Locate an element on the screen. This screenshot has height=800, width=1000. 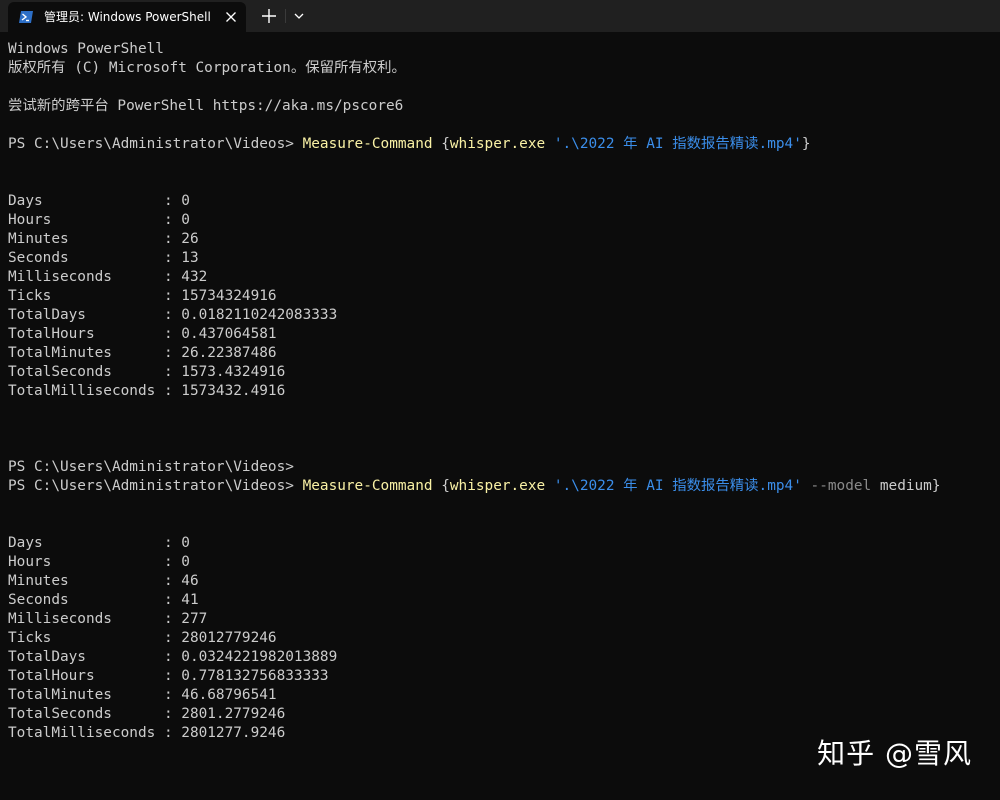
powershell-icon is located at coordinates (26, 17).